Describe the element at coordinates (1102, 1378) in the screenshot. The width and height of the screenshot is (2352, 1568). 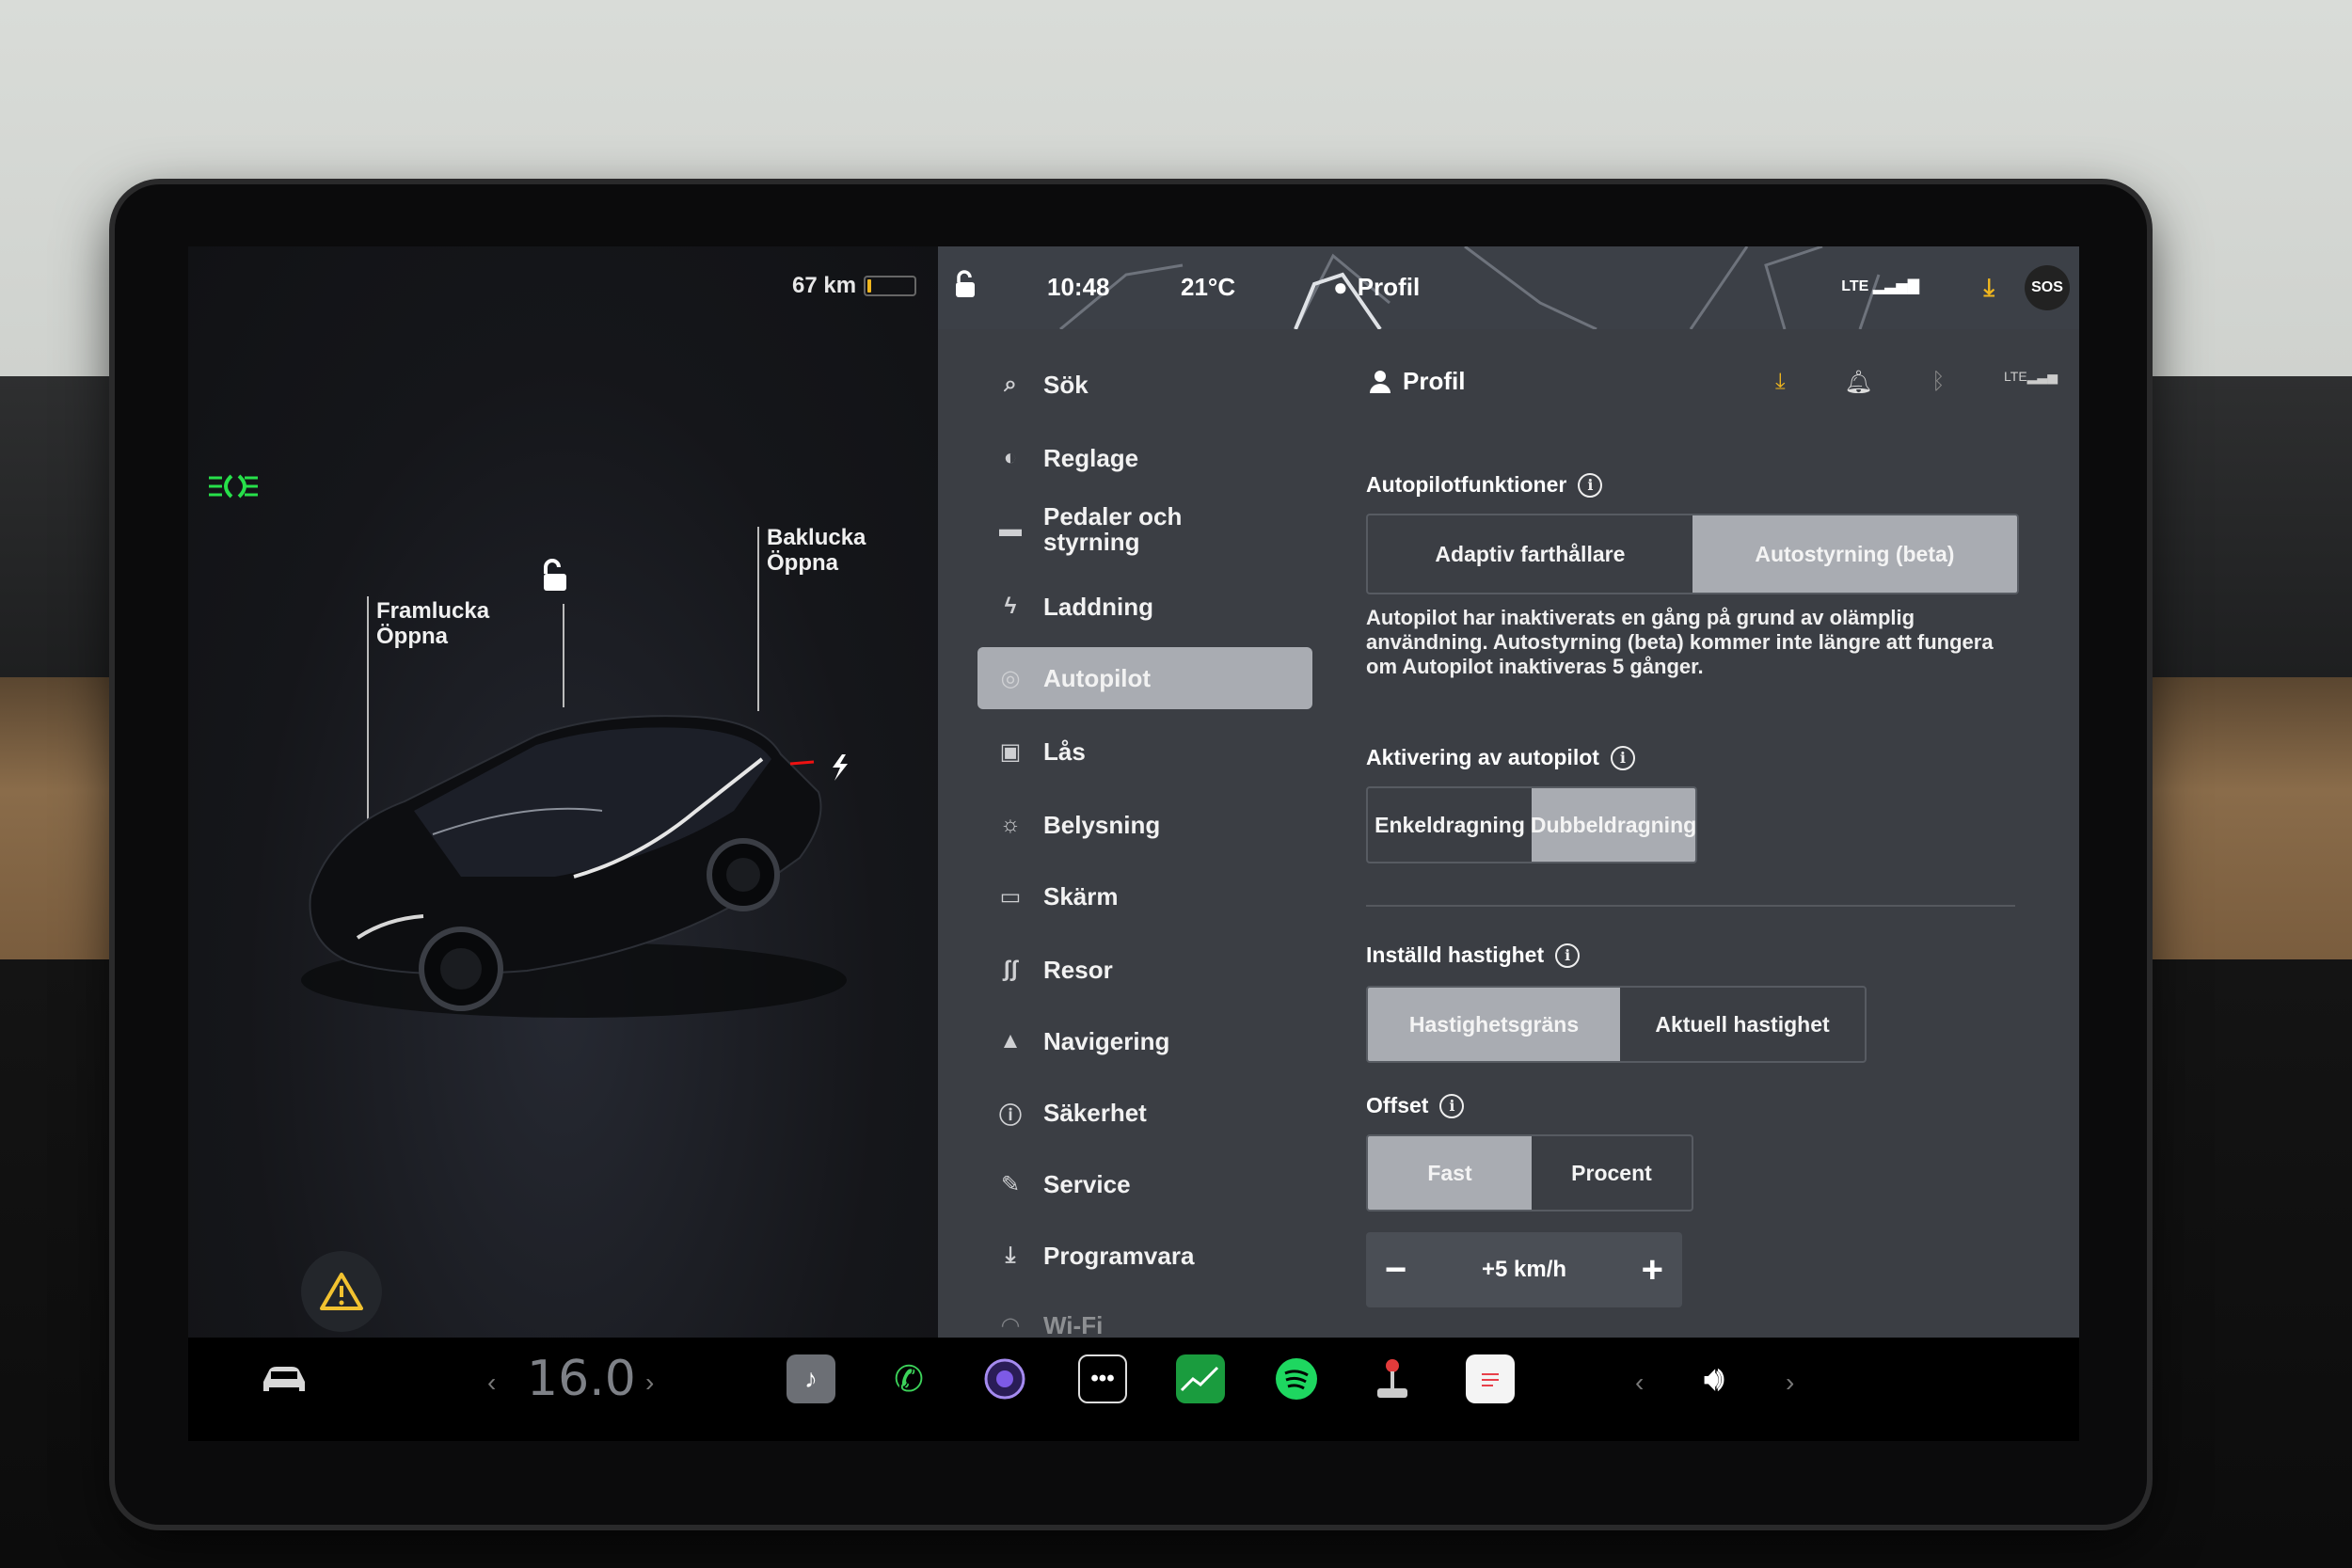
I see `more-icon: •••` at that location.